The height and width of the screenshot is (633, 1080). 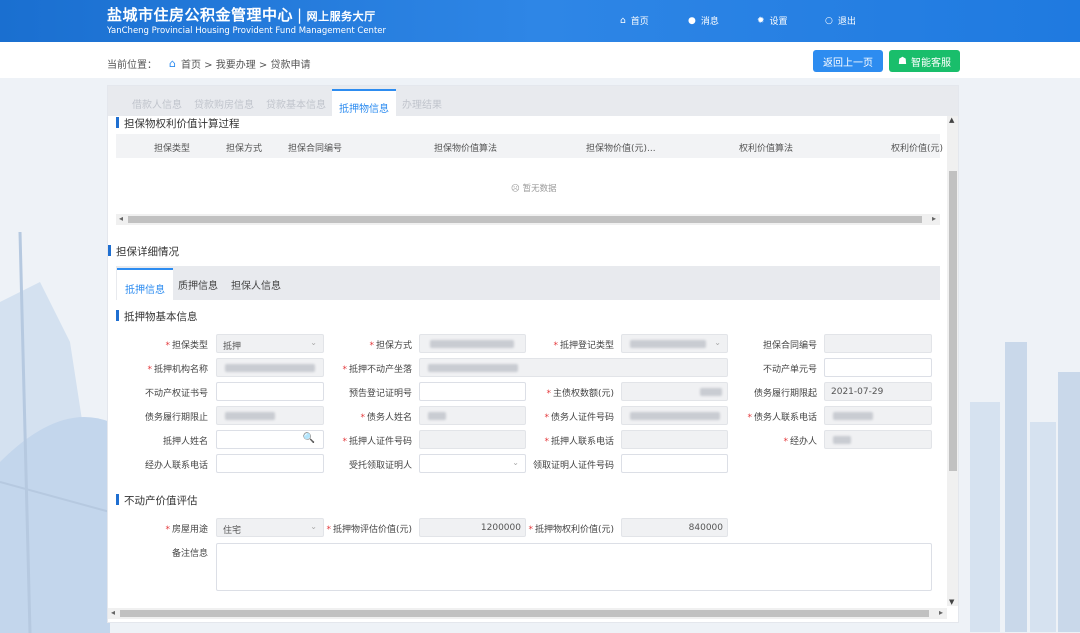 I want to click on debt-end-field, so click(x=270, y=415).